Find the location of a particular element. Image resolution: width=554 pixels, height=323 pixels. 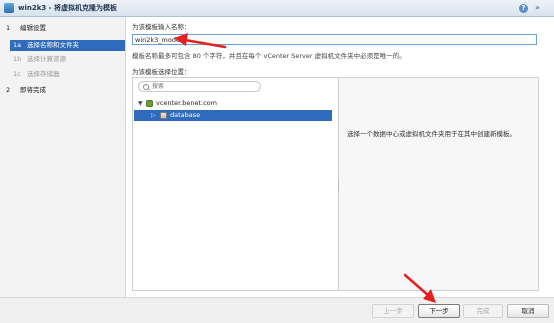

step-select-name-folder: 1a 选择名称和文件夹 is located at coordinates (67, 45).